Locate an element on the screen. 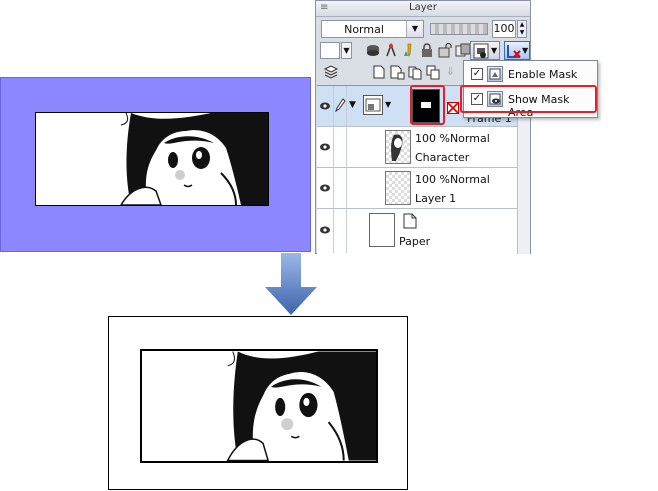 The width and height of the screenshot is (658, 491). blend-mode-value: Normal is located at coordinates (364, 29).